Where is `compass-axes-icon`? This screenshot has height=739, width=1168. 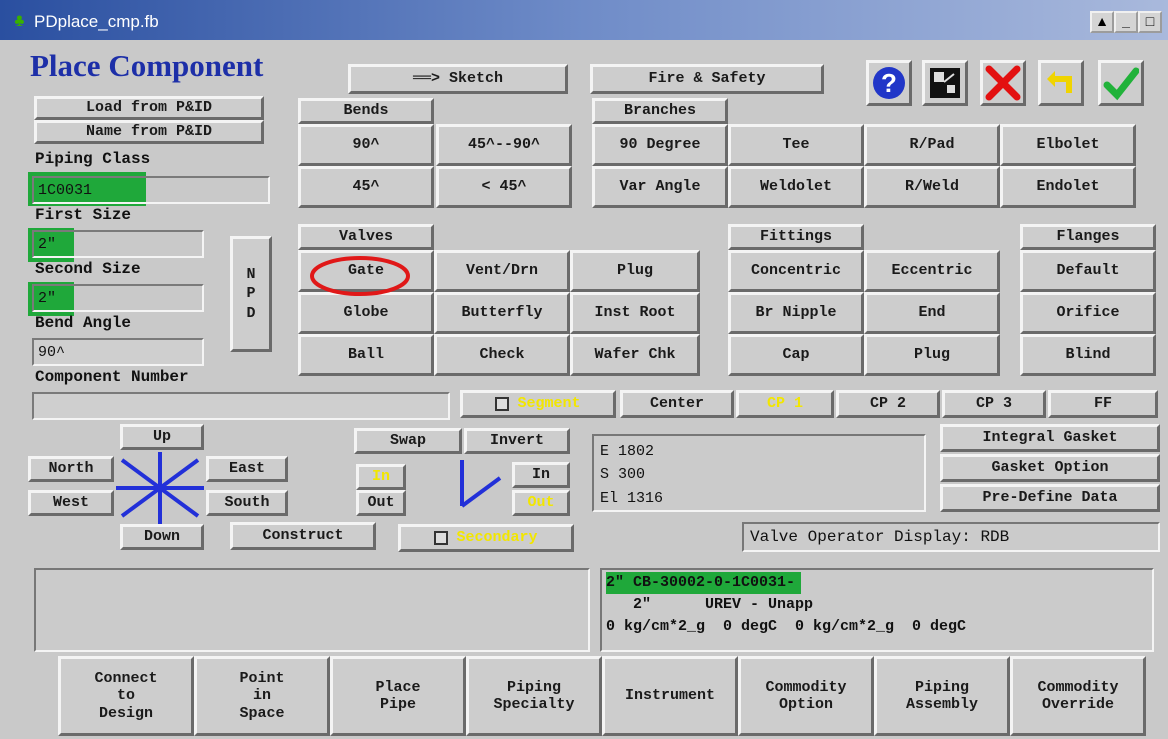 compass-axes-icon is located at coordinates (160, 488).